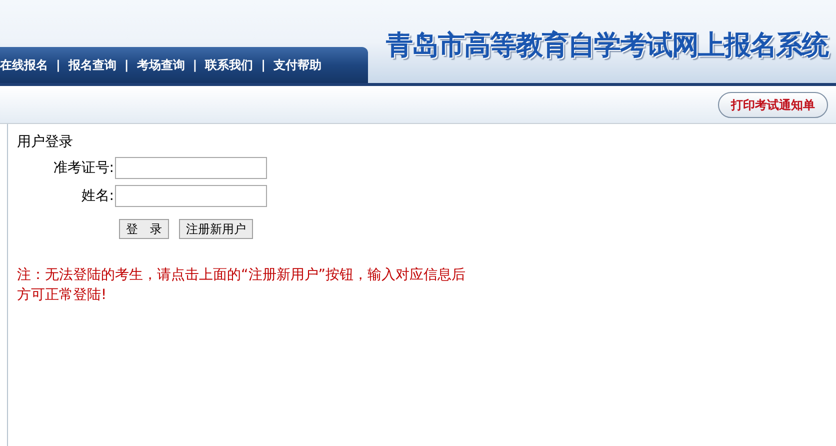  I want to click on print-notice-button: 打印考试通知单, so click(773, 105).